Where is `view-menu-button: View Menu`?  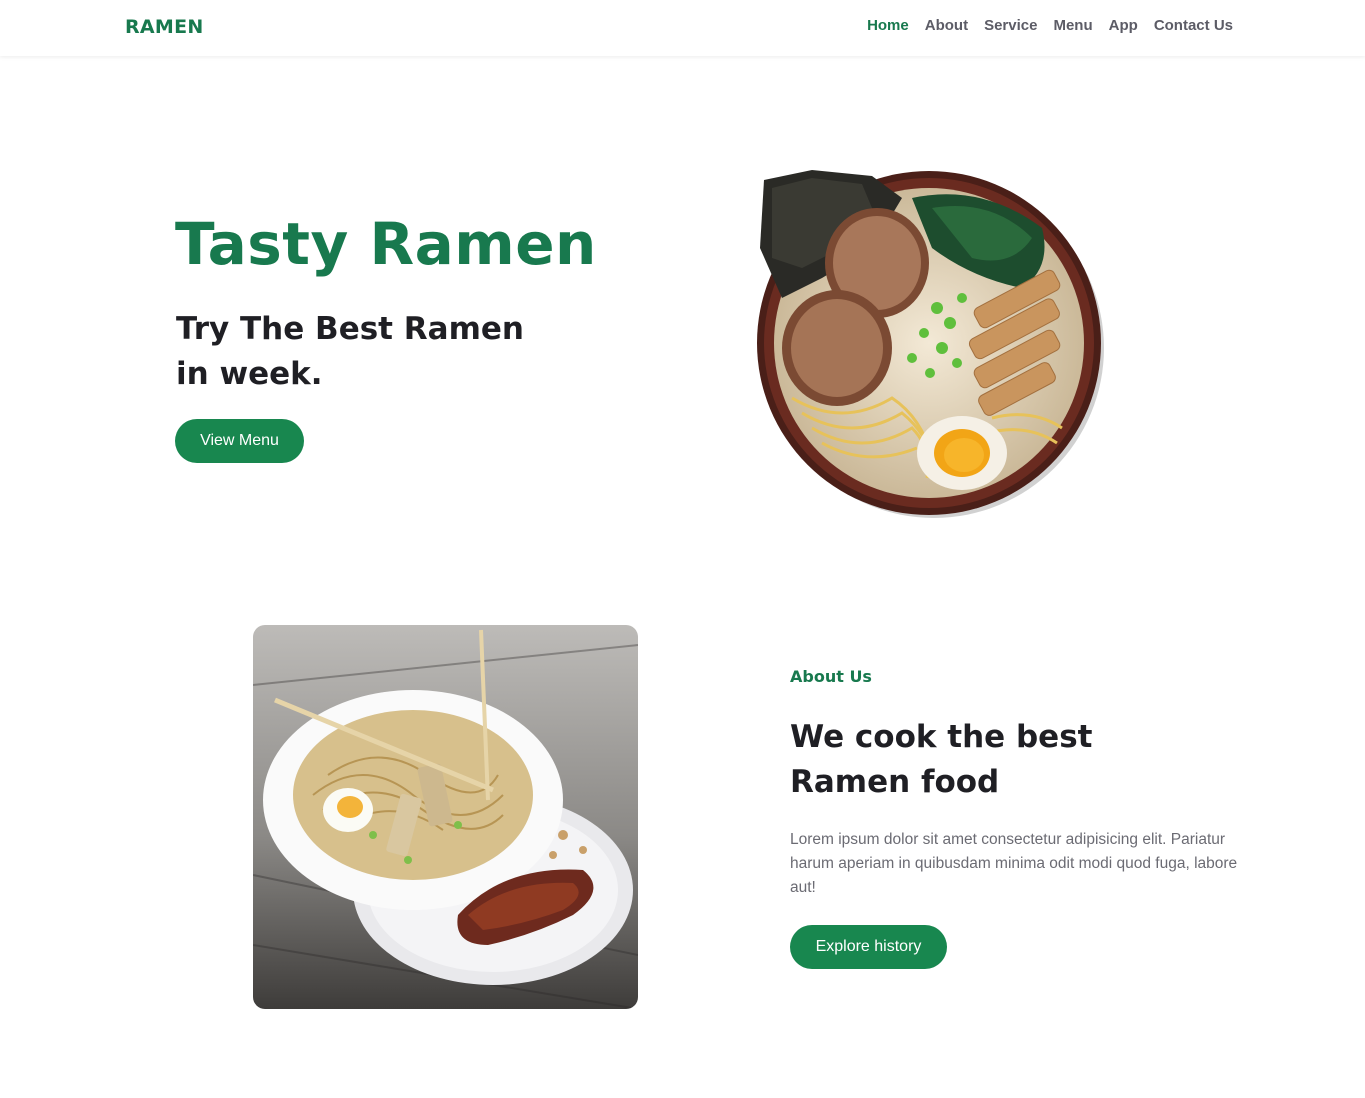 view-menu-button: View Menu is located at coordinates (239, 441).